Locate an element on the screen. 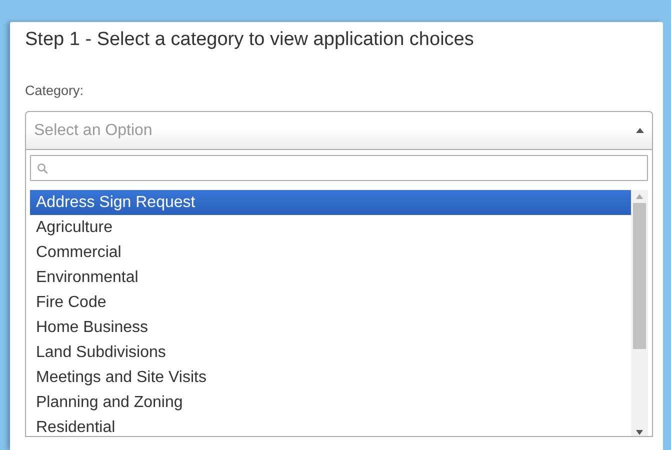 This screenshot has height=450, width=671. option-item: Home Business is located at coordinates (330, 327).